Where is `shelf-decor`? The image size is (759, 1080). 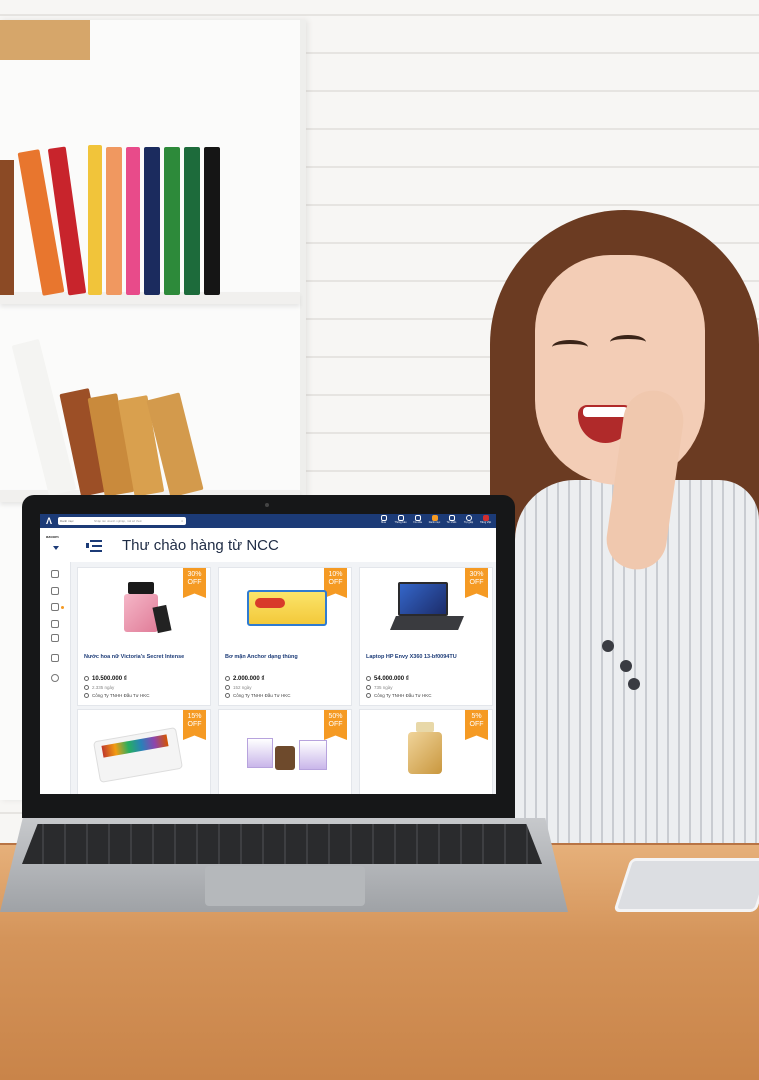
shelf-decor is located at coordinates (45, 40).